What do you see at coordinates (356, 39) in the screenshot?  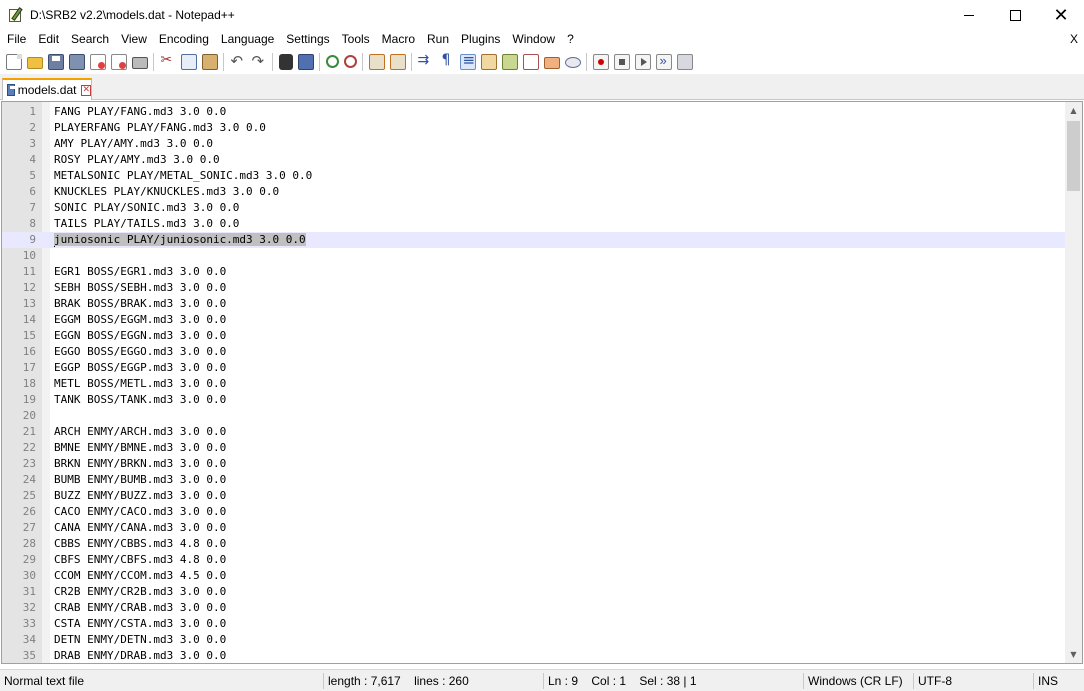 I see `menu-tools: Tools` at bounding box center [356, 39].